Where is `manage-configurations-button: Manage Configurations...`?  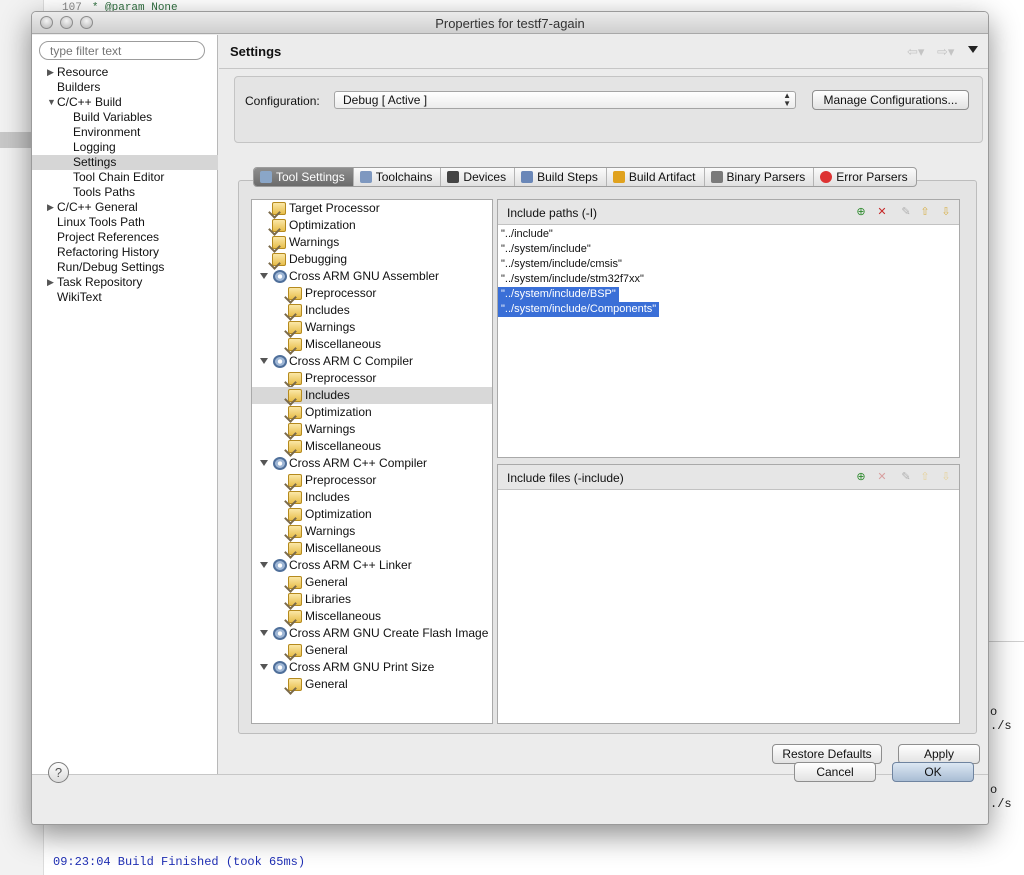 manage-configurations-button: Manage Configurations... is located at coordinates (890, 100).